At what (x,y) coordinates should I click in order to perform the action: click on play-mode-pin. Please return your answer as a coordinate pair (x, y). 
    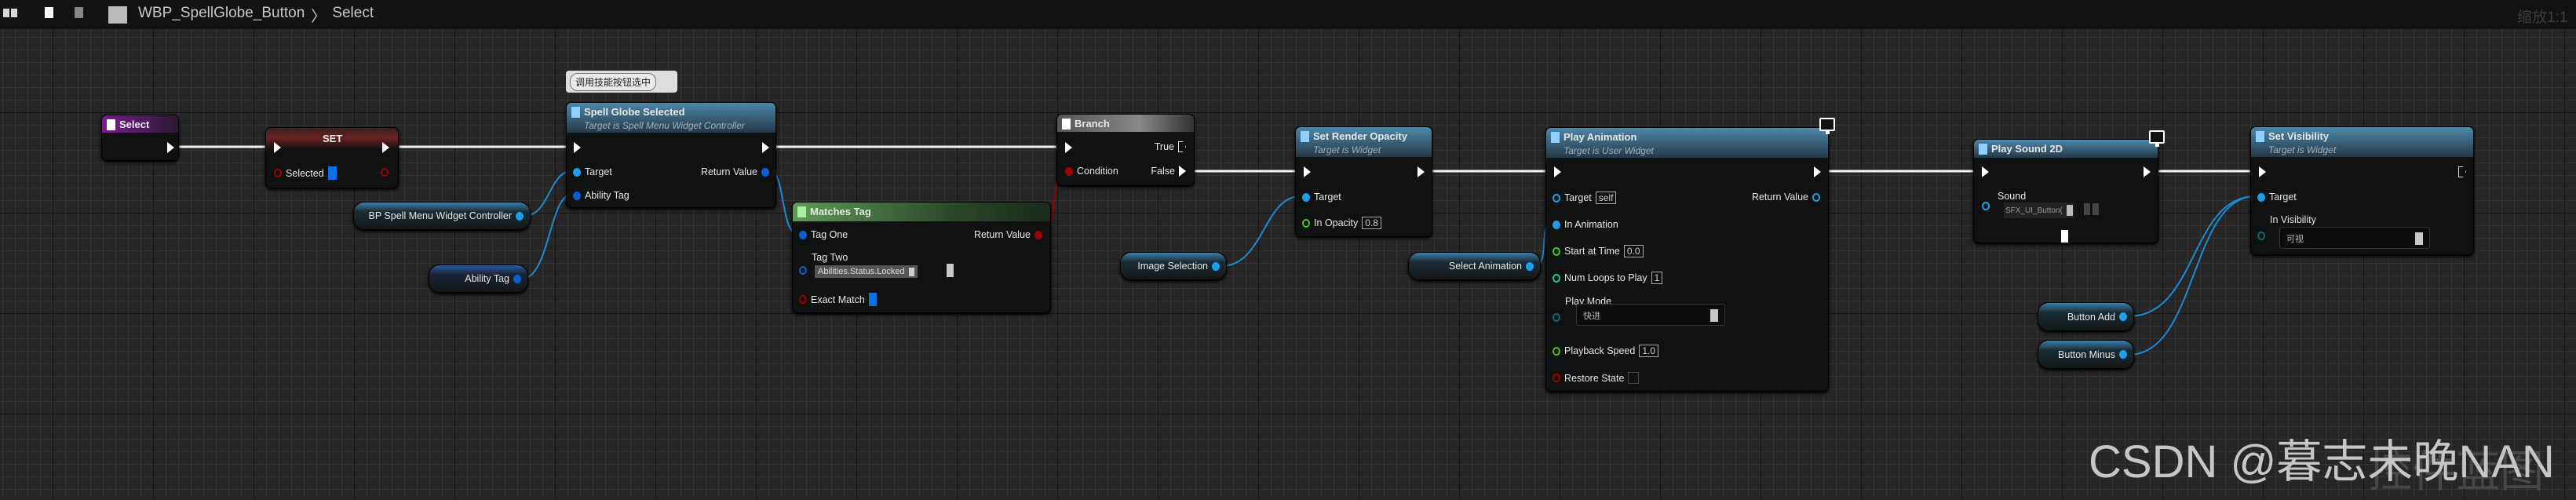
    Looking at the image, I should click on (1556, 317).